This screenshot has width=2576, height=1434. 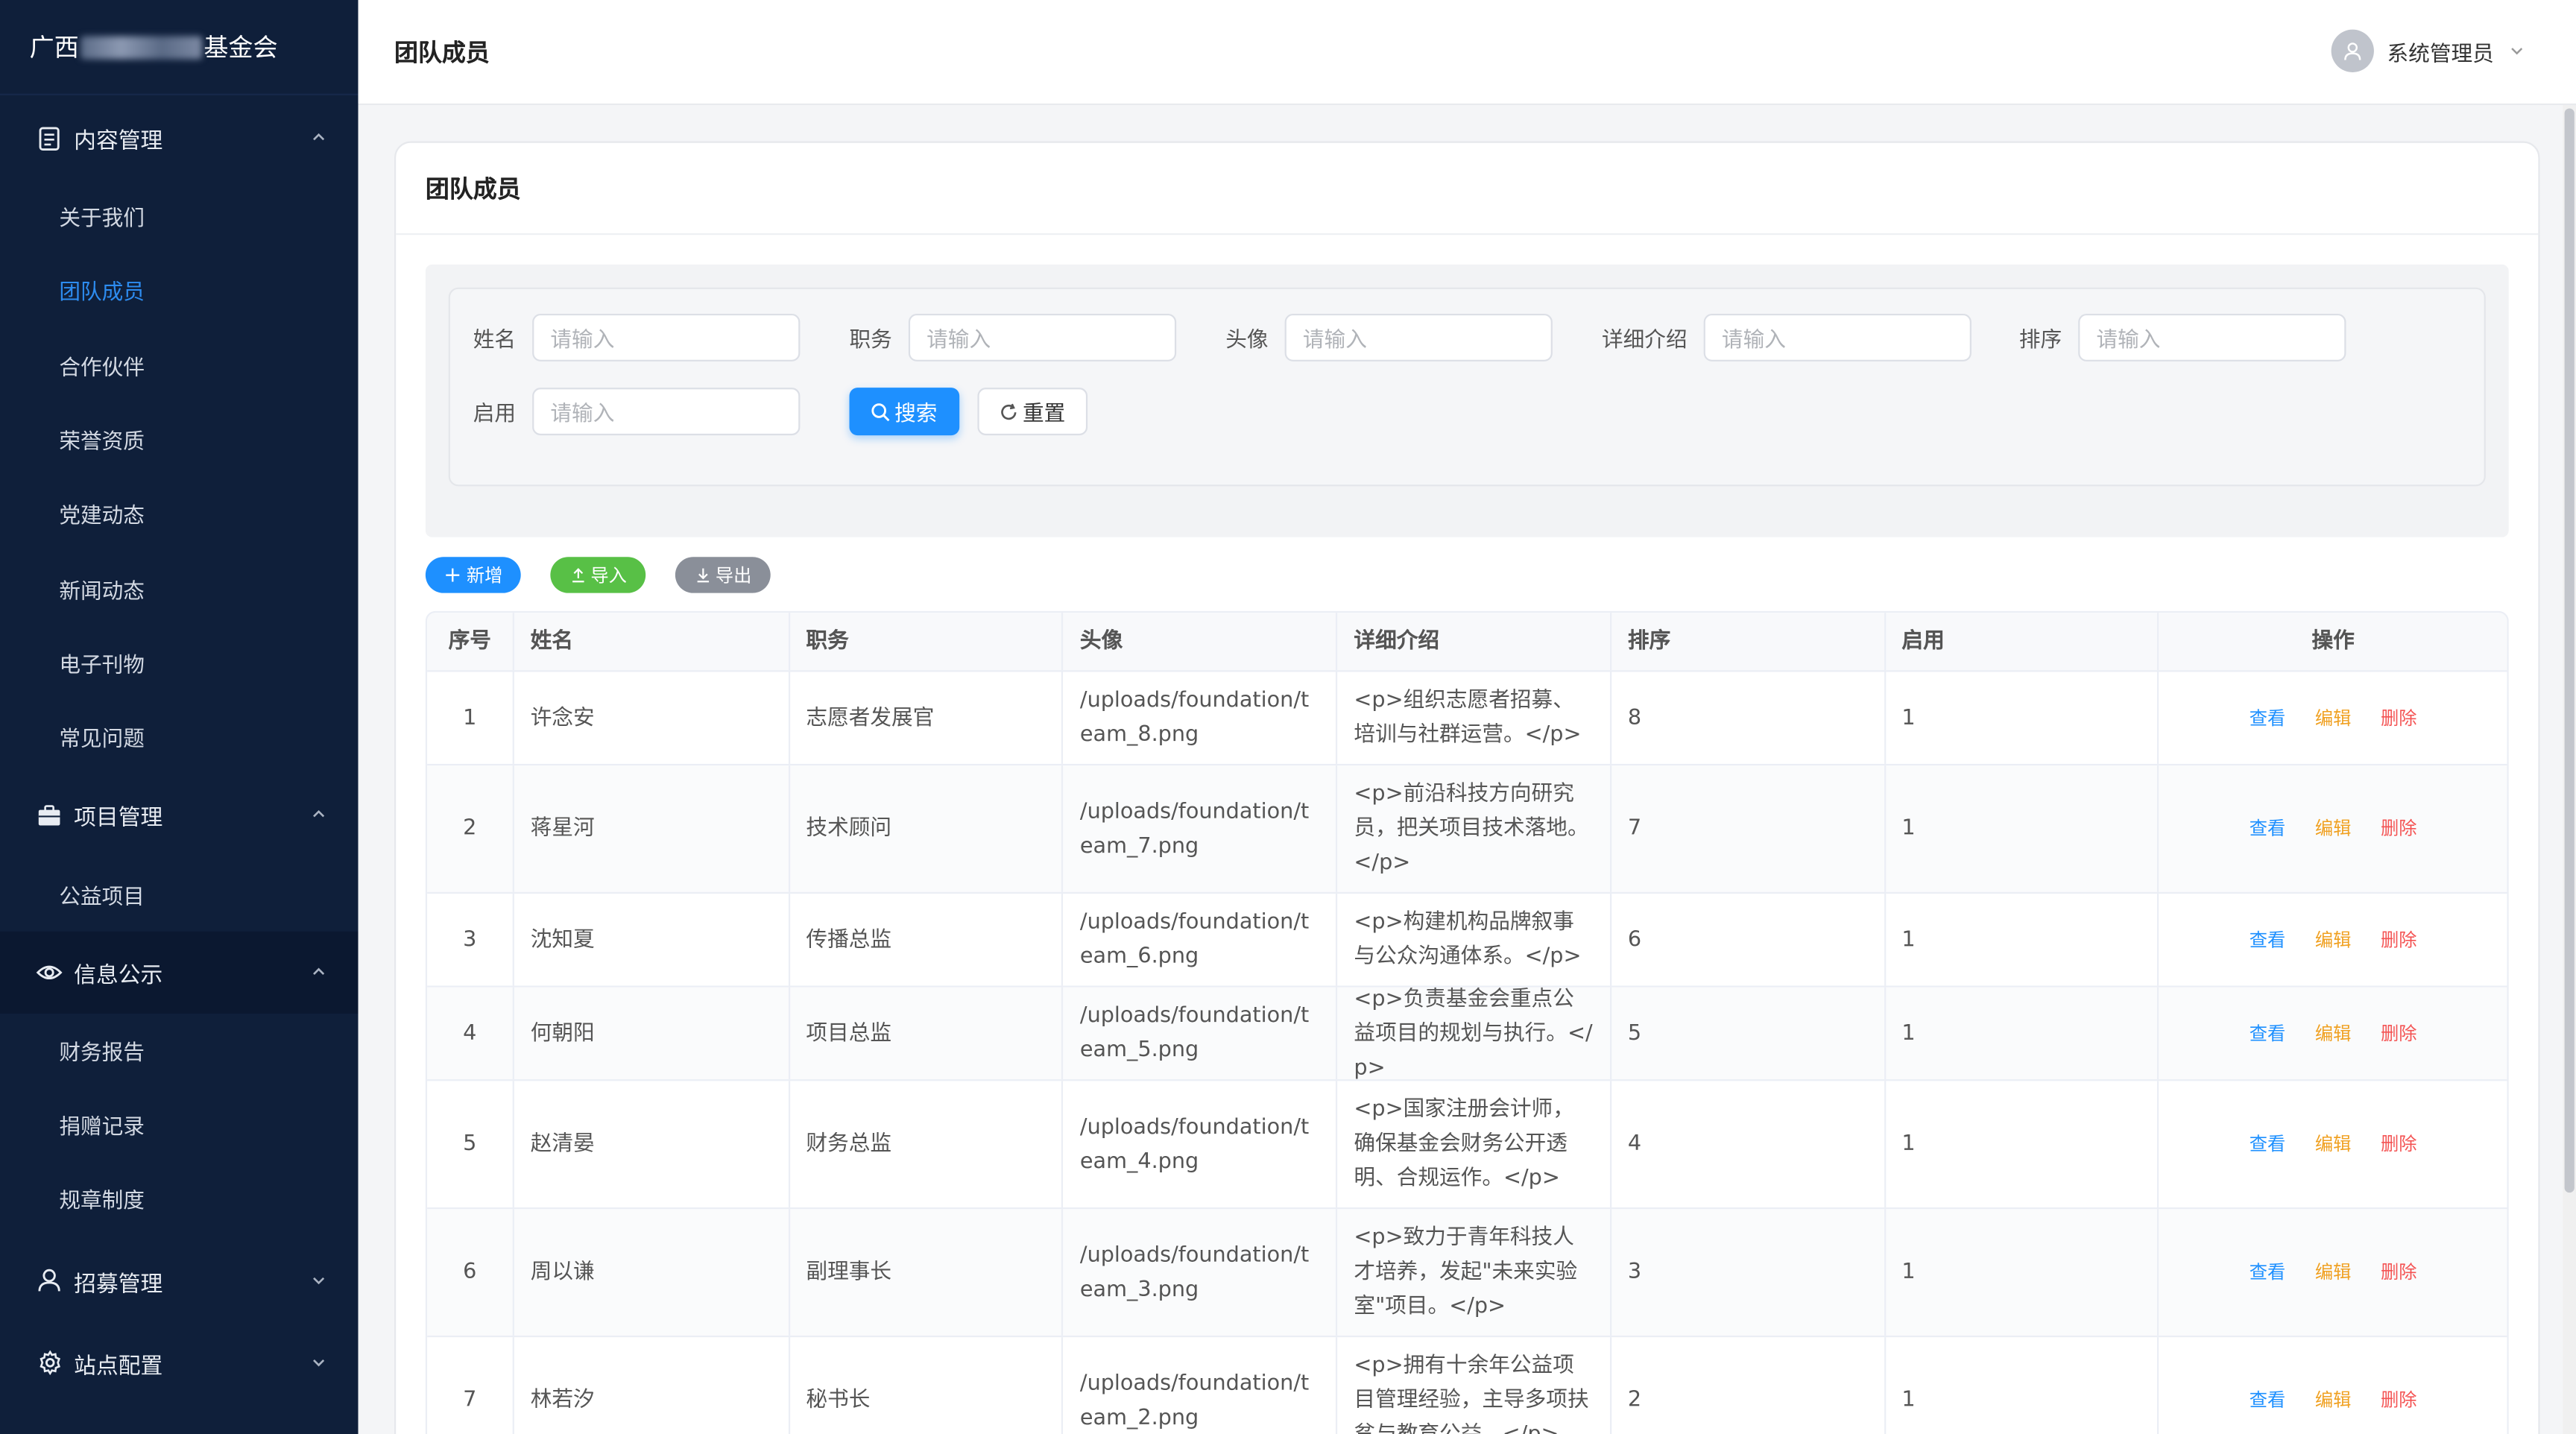 I want to click on col-header-avatar: 头像, so click(x=1201, y=642).